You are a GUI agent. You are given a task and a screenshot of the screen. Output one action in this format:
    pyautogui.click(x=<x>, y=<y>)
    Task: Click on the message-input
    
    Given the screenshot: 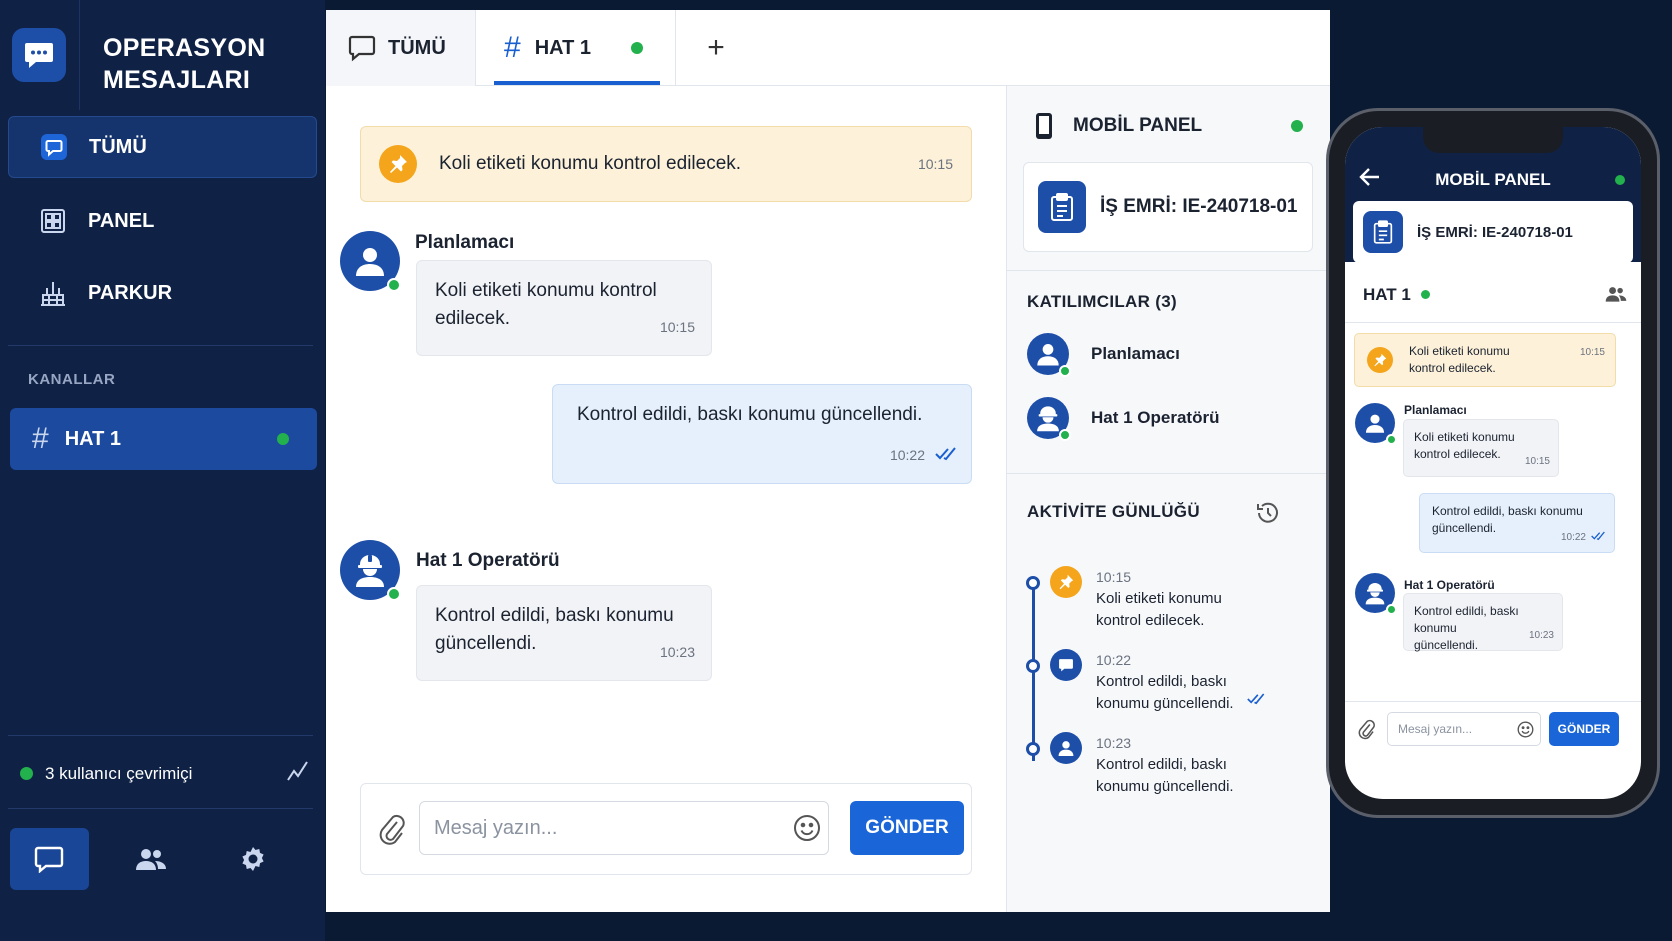 What is the action you would take?
    pyautogui.click(x=624, y=828)
    